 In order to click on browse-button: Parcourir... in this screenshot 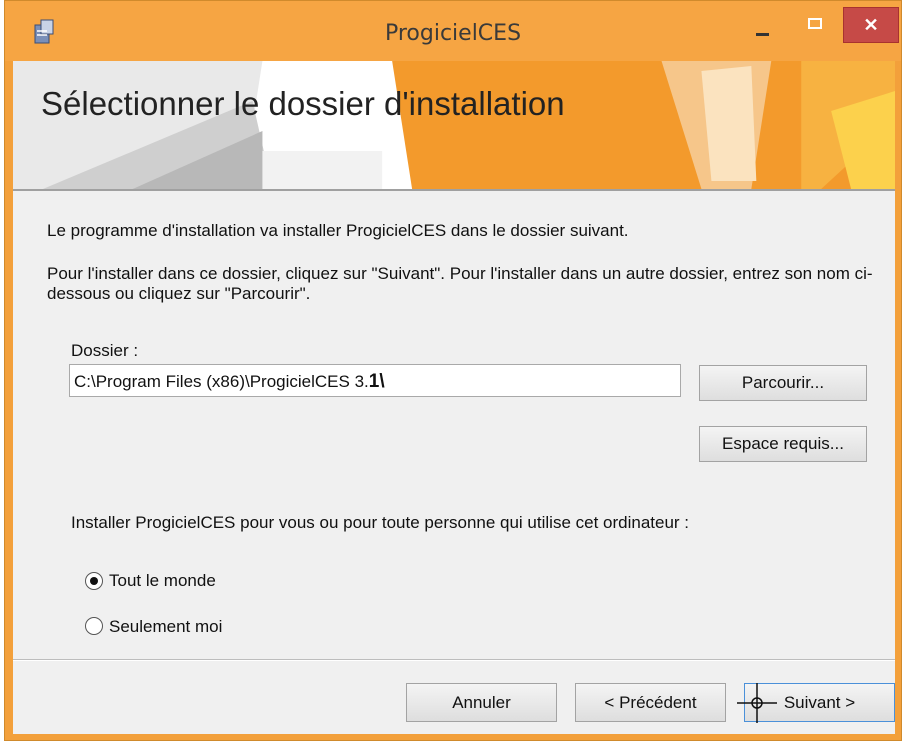, I will do `click(783, 383)`.